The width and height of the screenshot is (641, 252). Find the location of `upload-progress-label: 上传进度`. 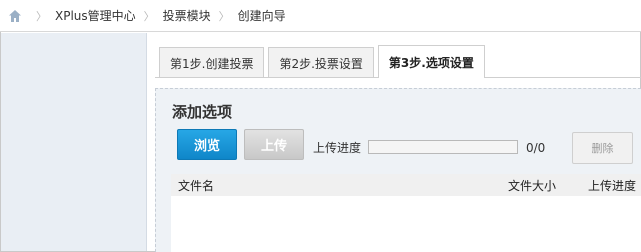

upload-progress-label: 上传进度 is located at coordinates (337, 148).